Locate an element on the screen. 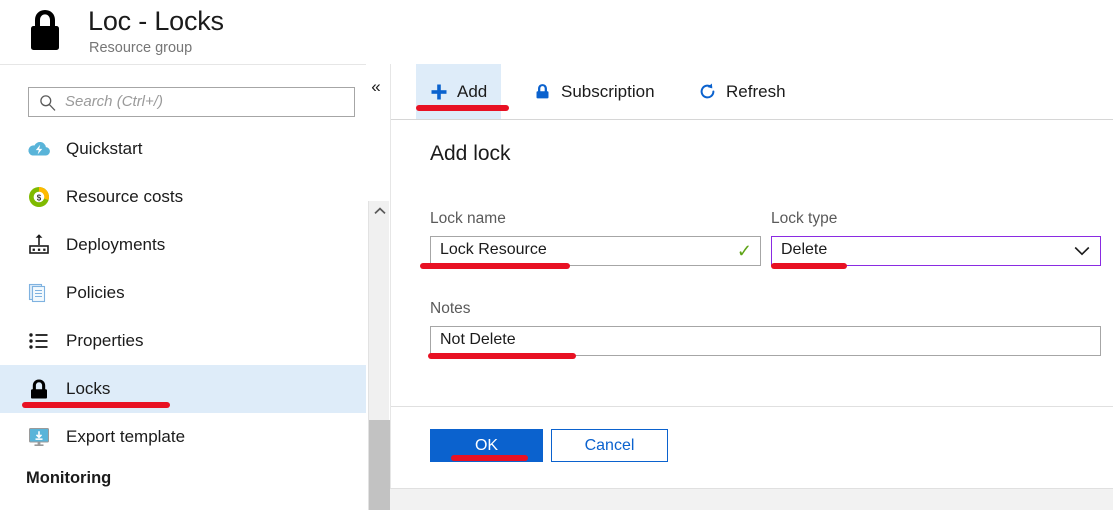  deployments-icon is located at coordinates (39, 245).